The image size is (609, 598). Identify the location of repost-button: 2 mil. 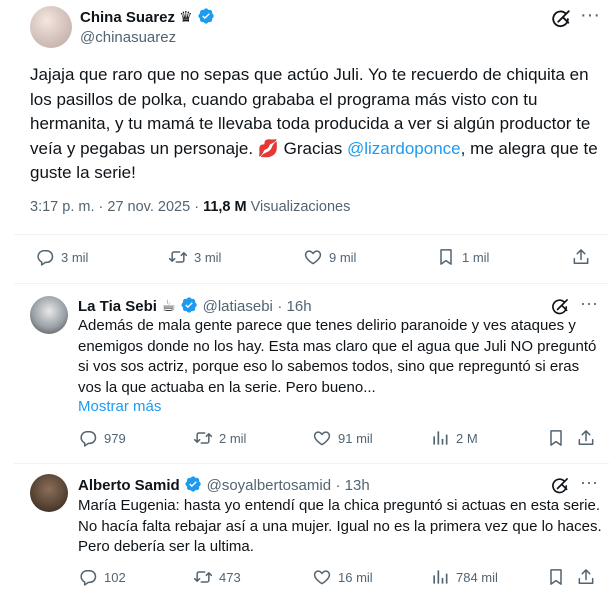
(219, 438).